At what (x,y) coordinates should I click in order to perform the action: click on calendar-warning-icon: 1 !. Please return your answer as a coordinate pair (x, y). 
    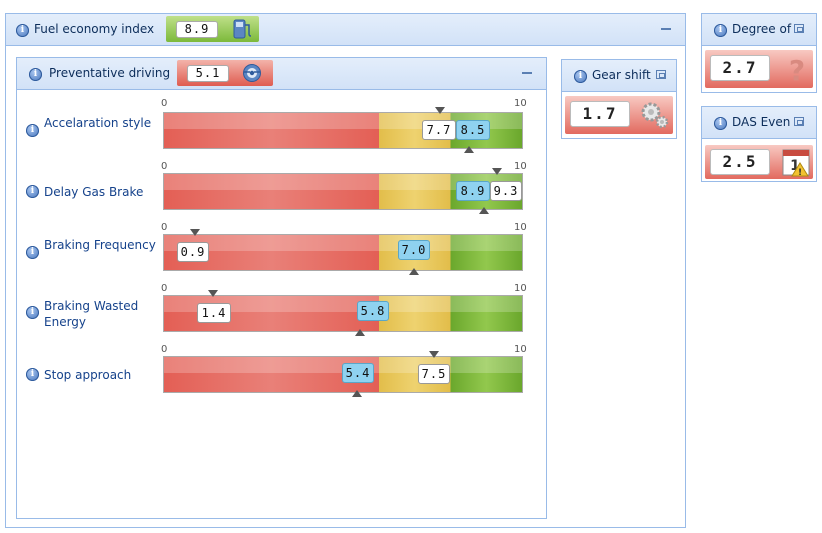
    Looking at the image, I should click on (796, 163).